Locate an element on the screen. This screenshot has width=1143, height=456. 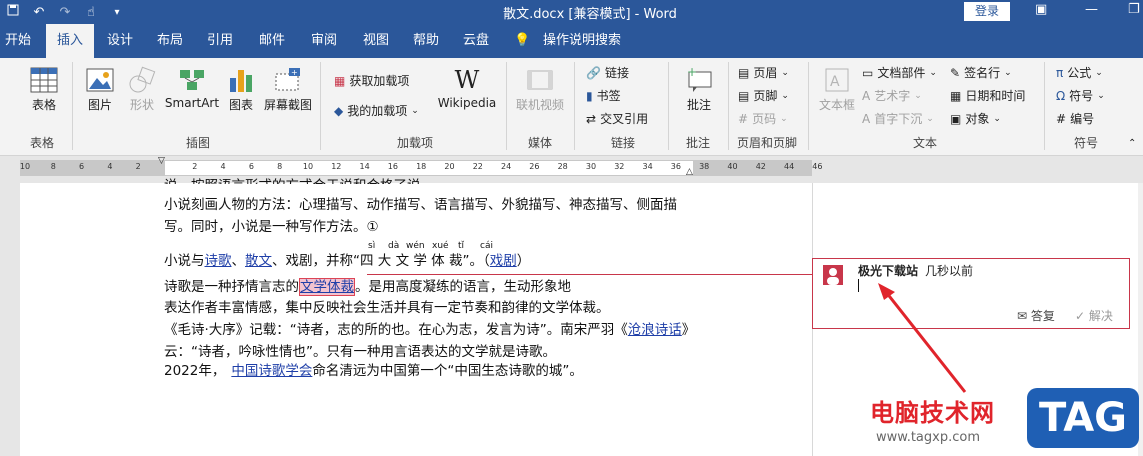
annotation-arrow is located at coordinates (922, 338).